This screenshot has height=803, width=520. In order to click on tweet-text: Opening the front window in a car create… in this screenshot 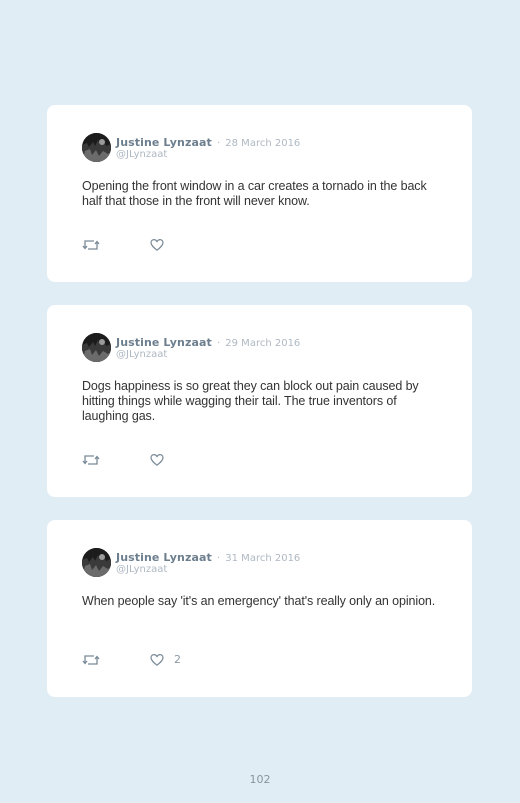, I will do `click(254, 193)`.